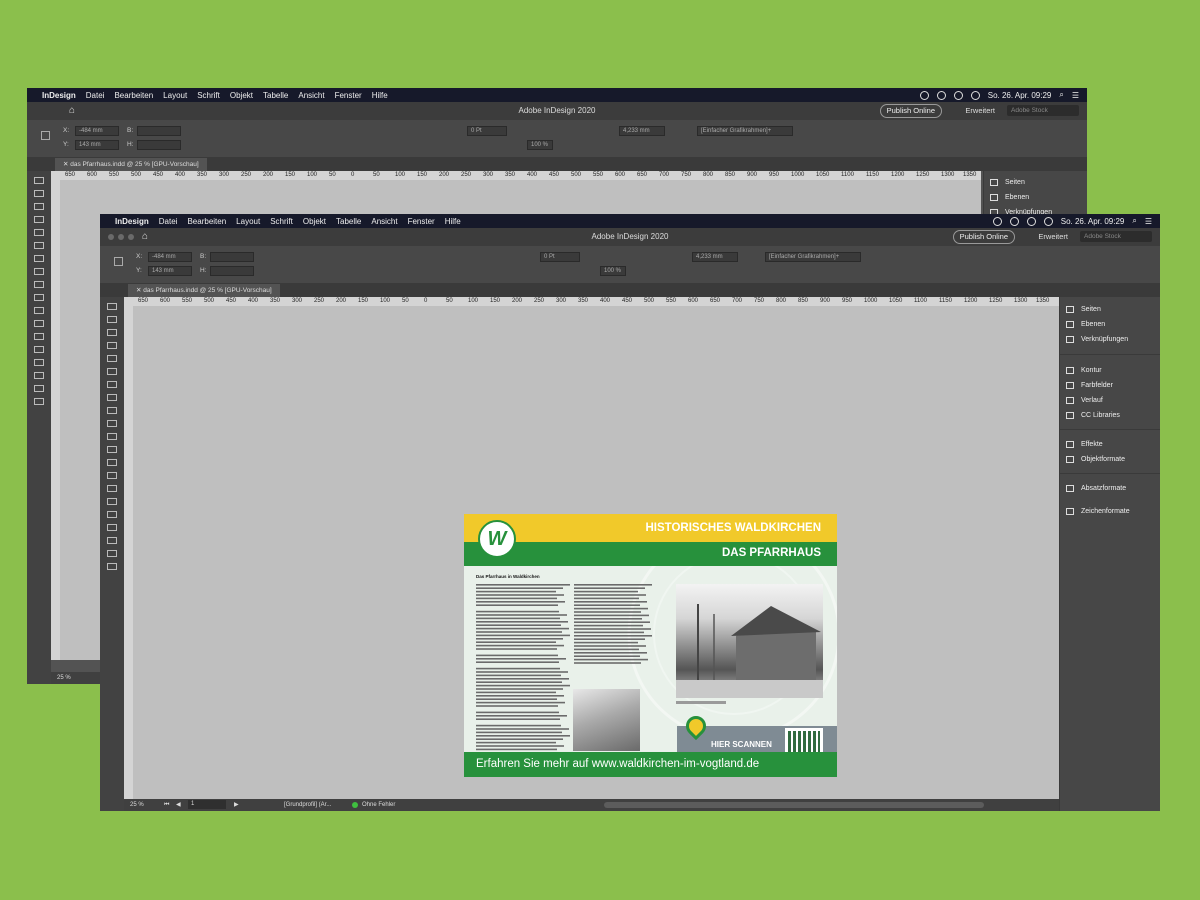 This screenshot has width=1200, height=900. What do you see at coordinates (39, 336) in the screenshot?
I see `gradient-tool-icon` at bounding box center [39, 336].